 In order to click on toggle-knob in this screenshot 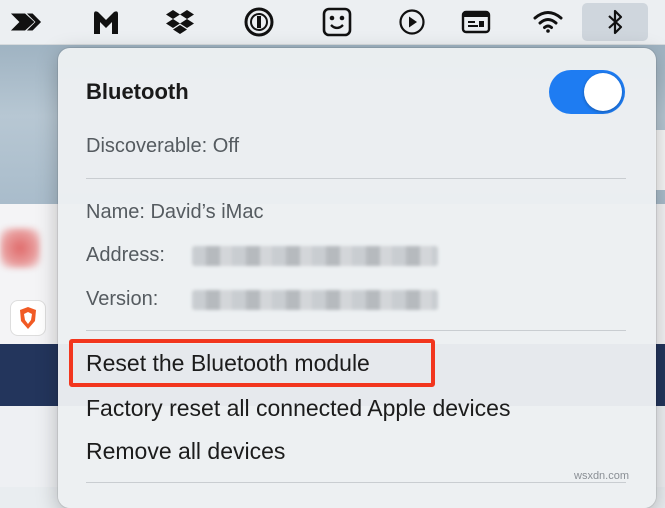, I will do `click(603, 92)`.